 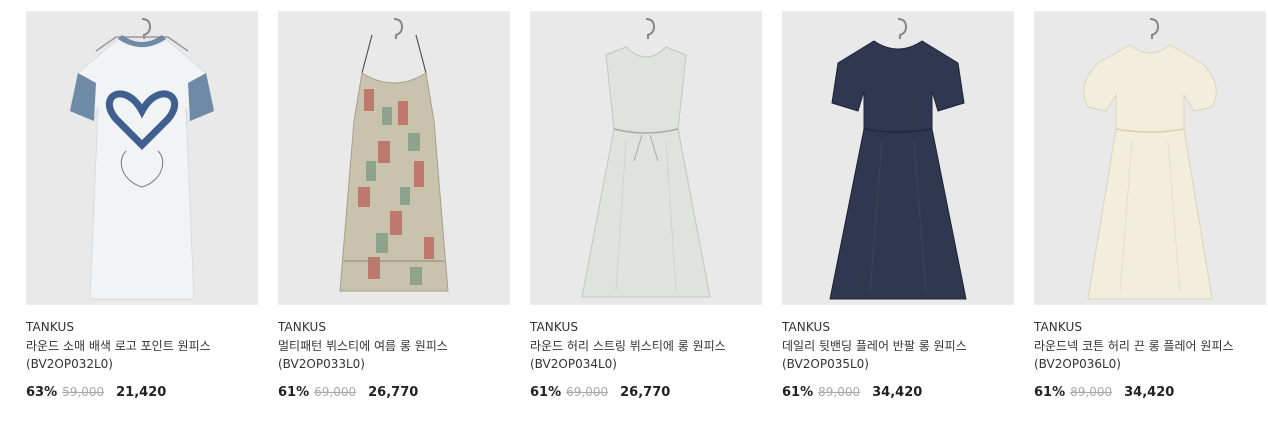 I want to click on sleeveless-dress-icon, so click(x=646, y=158).